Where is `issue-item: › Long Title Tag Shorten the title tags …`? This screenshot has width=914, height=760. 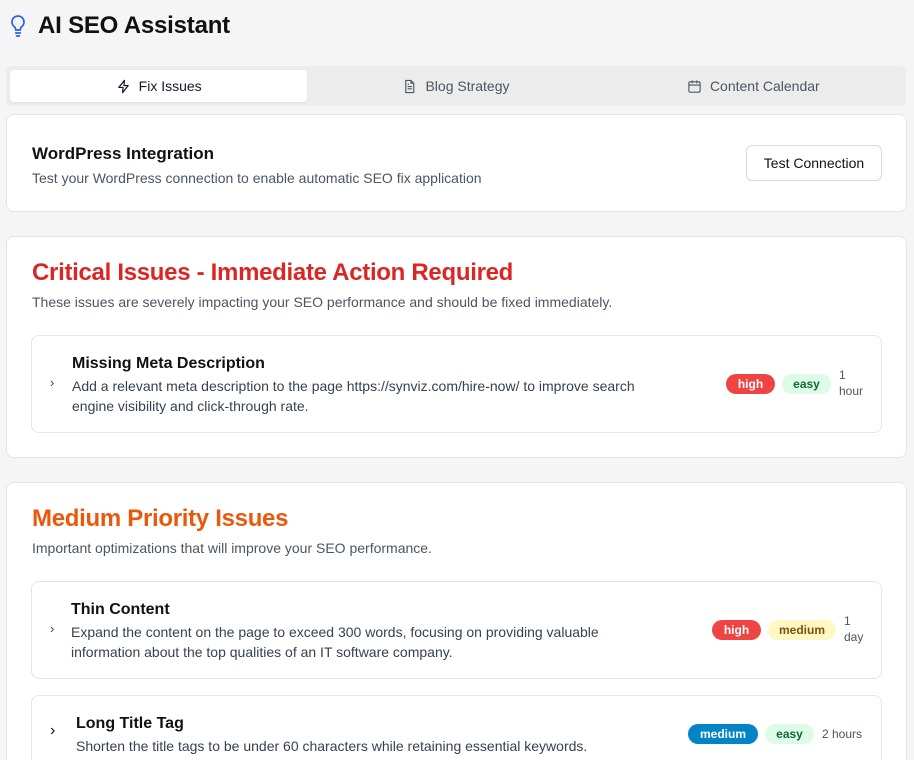 issue-item: › Long Title Tag Shorten the title tags … is located at coordinates (456, 727).